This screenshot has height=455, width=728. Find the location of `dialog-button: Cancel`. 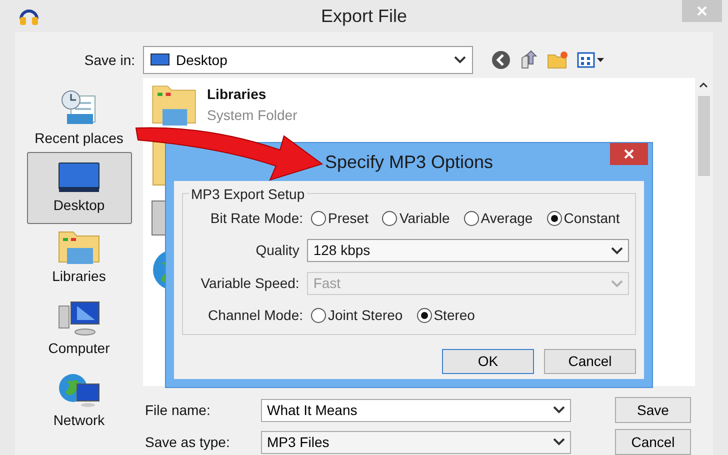

dialog-button: Cancel is located at coordinates (590, 361).